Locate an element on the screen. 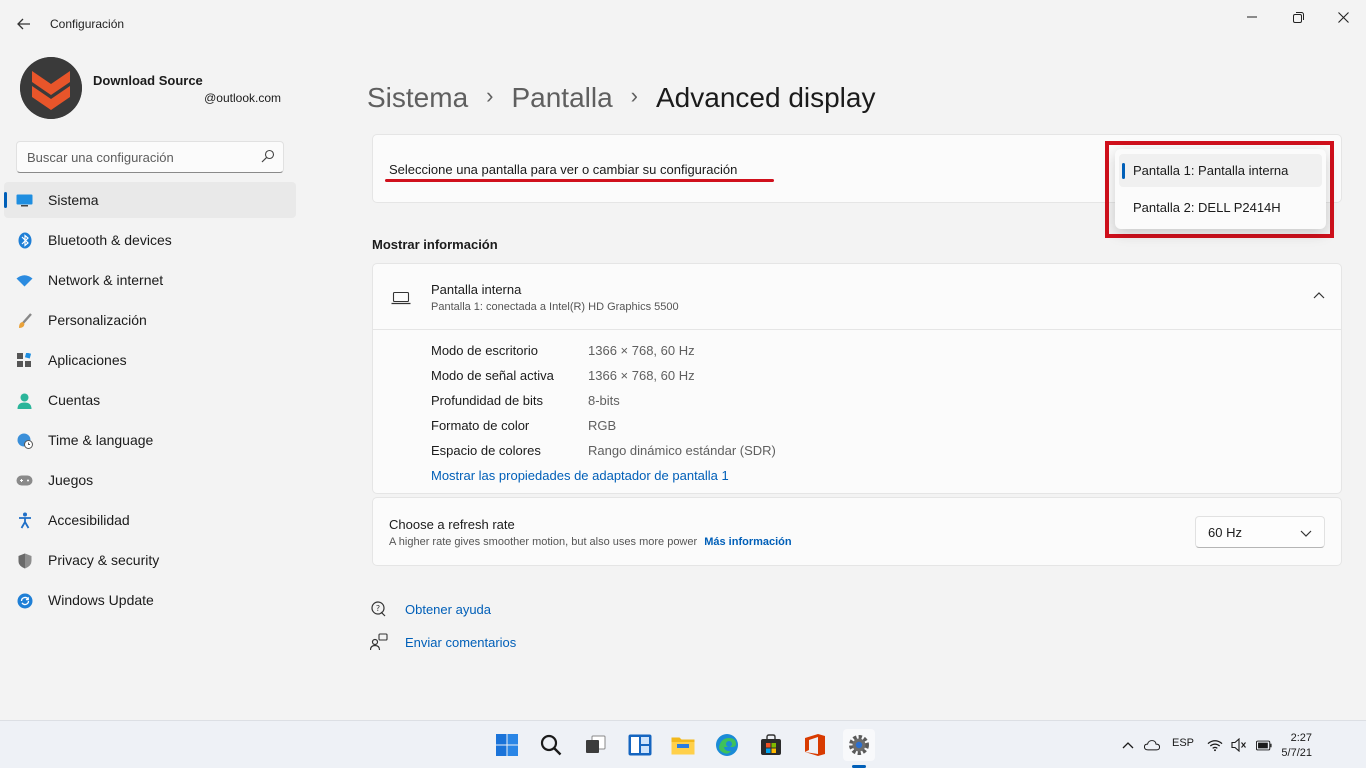 This screenshot has width=1366, height=768. restore-button is located at coordinates (1298, 17).